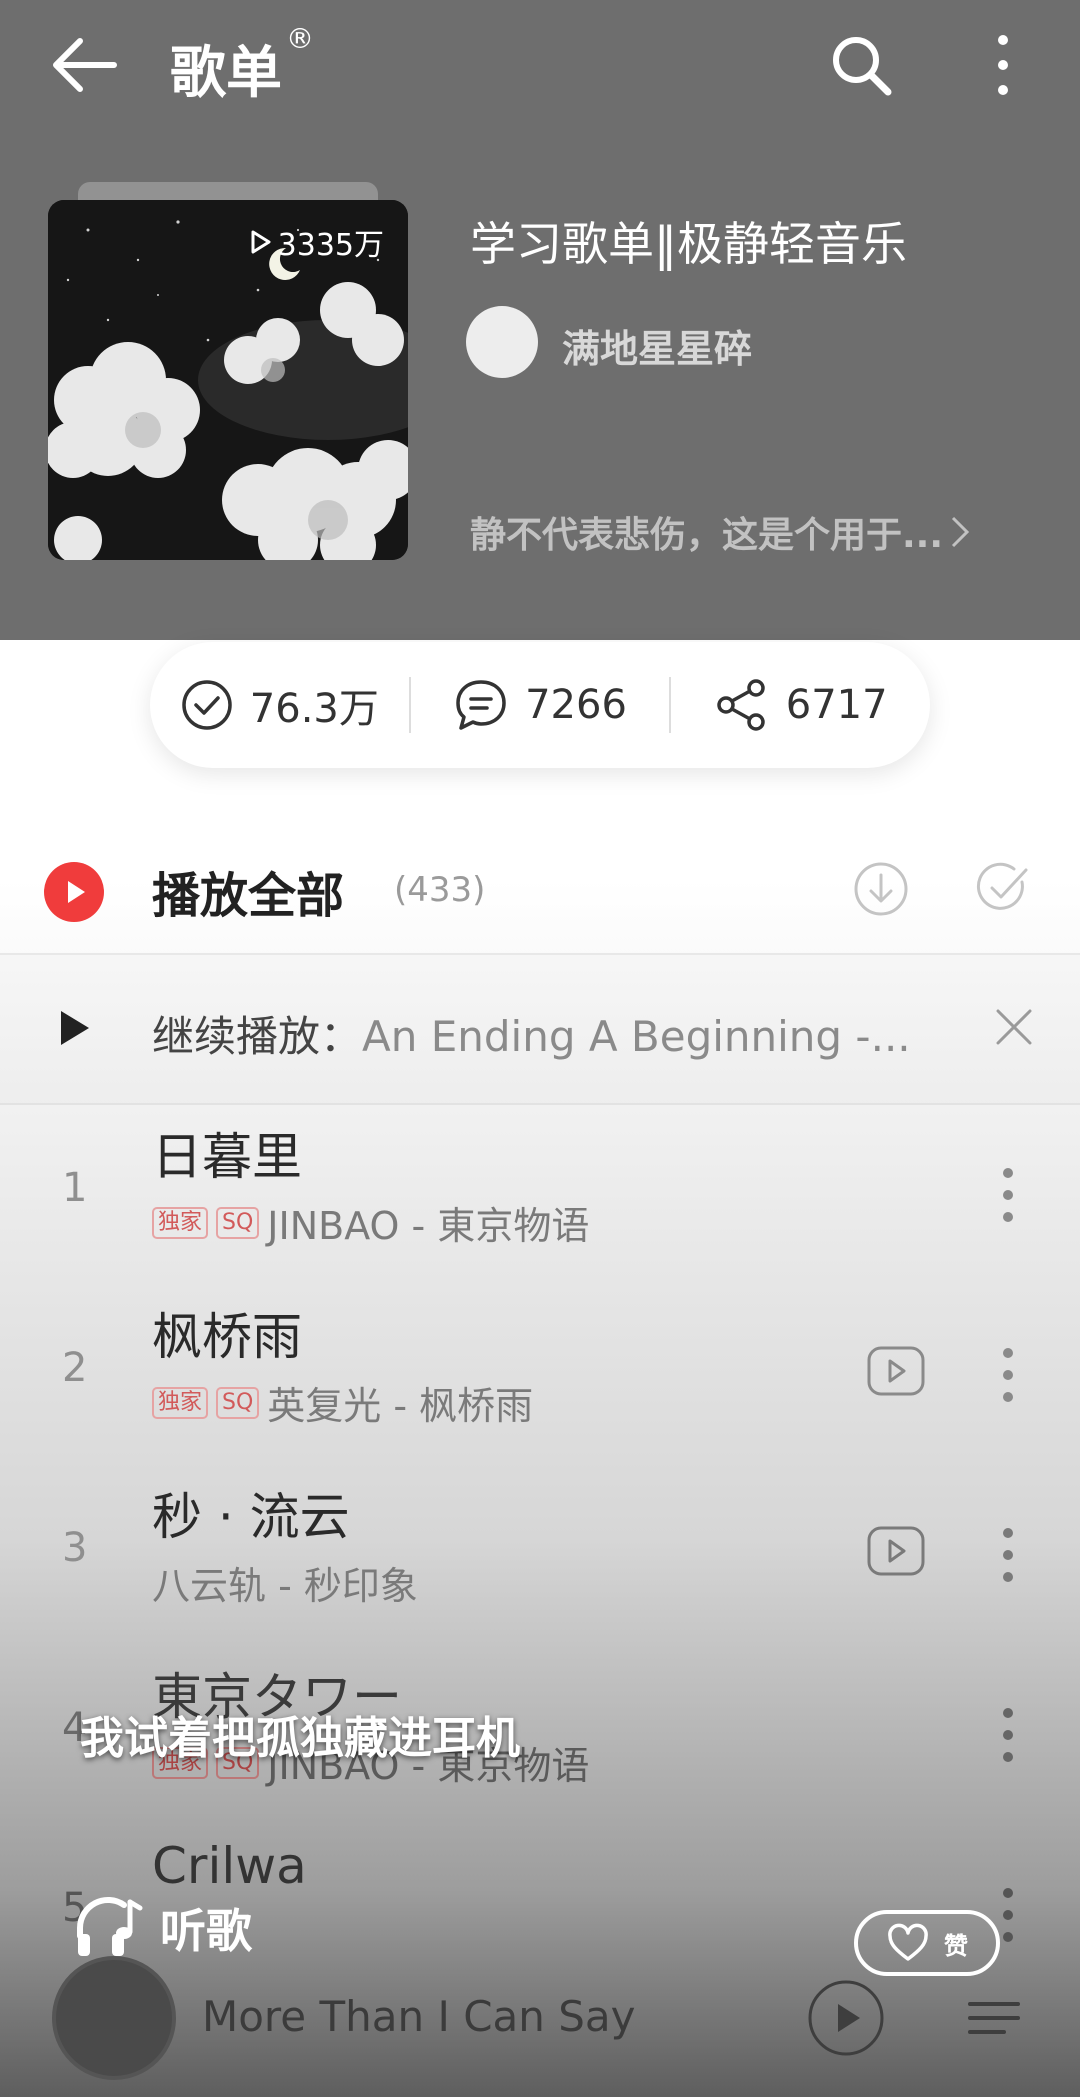 The width and height of the screenshot is (1080, 2097). Describe the element at coordinates (206, 1931) in the screenshot. I see `listen-label: 听歌` at that location.